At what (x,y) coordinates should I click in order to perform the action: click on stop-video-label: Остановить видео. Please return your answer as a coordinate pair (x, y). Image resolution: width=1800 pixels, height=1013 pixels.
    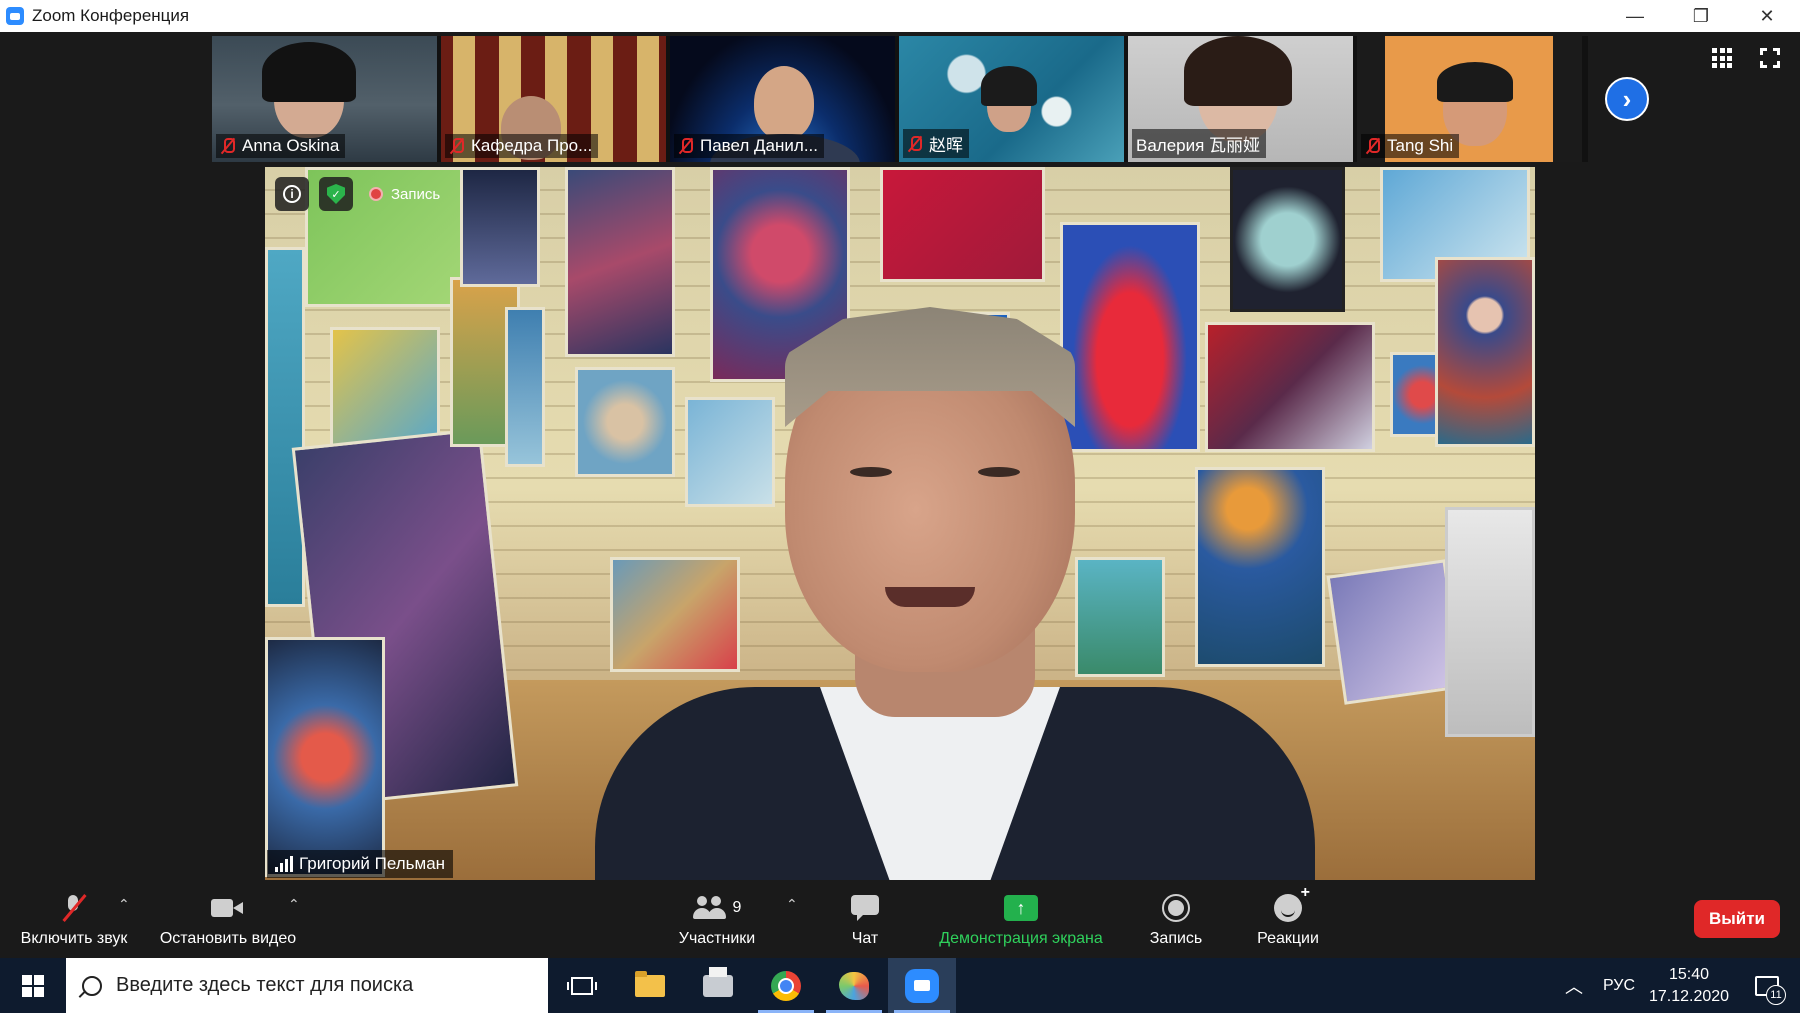
    Looking at the image, I should click on (228, 938).